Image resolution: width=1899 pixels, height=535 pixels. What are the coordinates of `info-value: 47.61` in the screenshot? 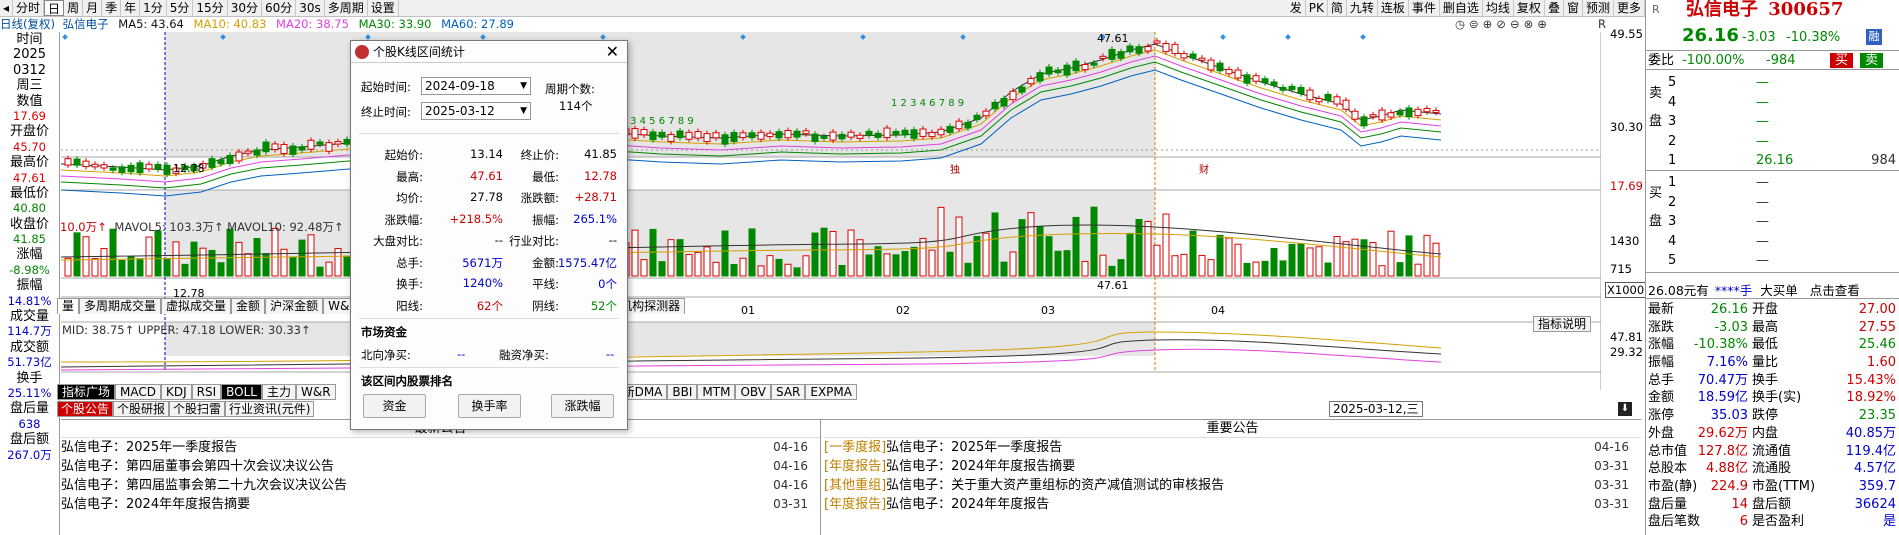 It's located at (29, 177).